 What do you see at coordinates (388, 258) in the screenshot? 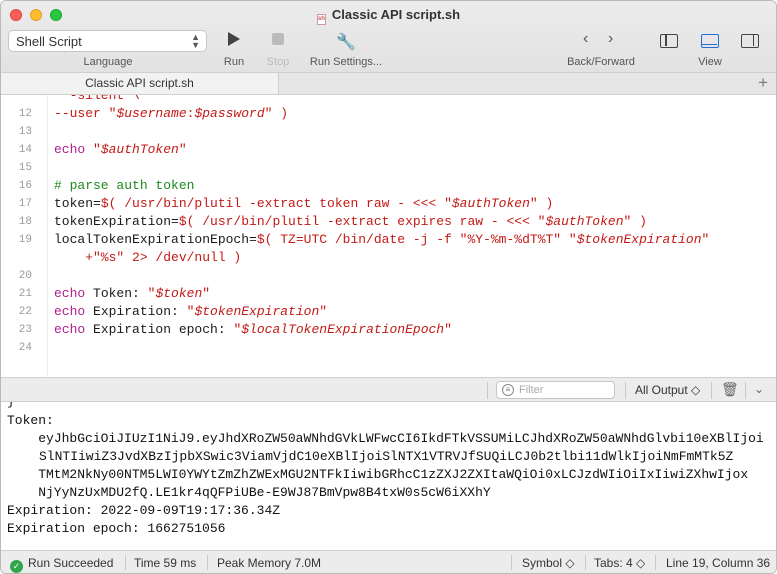
I see `code-line: +"%s" 2> /dev/null )` at bounding box center [388, 258].